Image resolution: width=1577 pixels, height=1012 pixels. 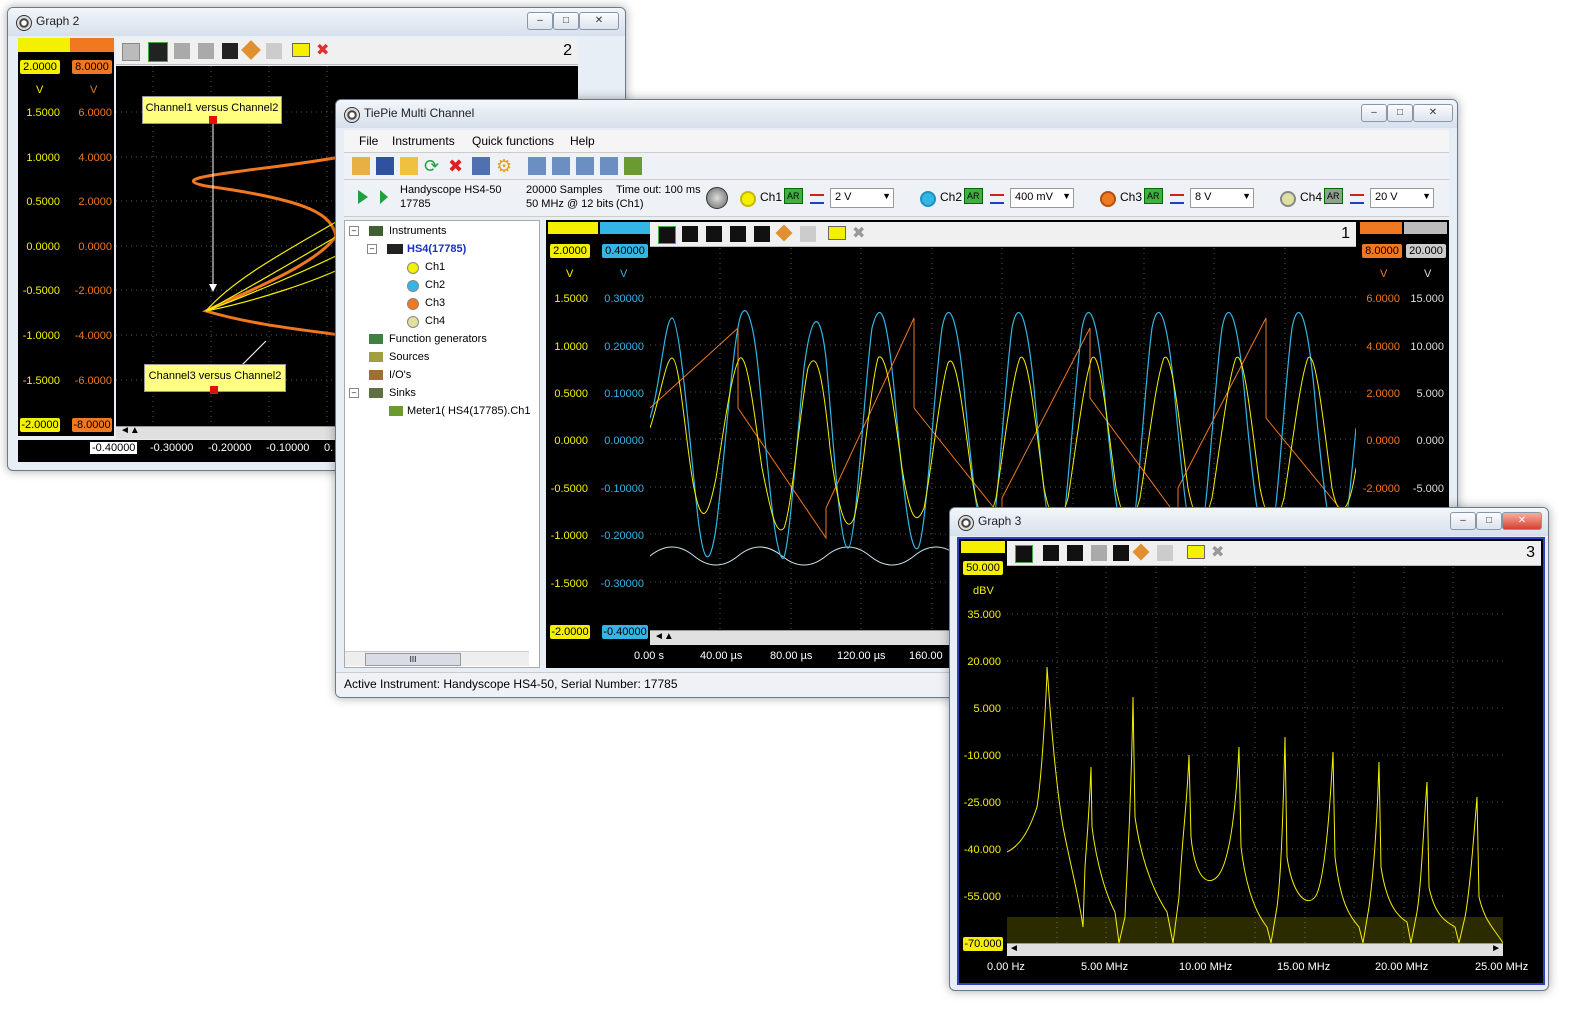 What do you see at coordinates (513, 141) in the screenshot?
I see `menu-quick-functions: Quick functions` at bounding box center [513, 141].